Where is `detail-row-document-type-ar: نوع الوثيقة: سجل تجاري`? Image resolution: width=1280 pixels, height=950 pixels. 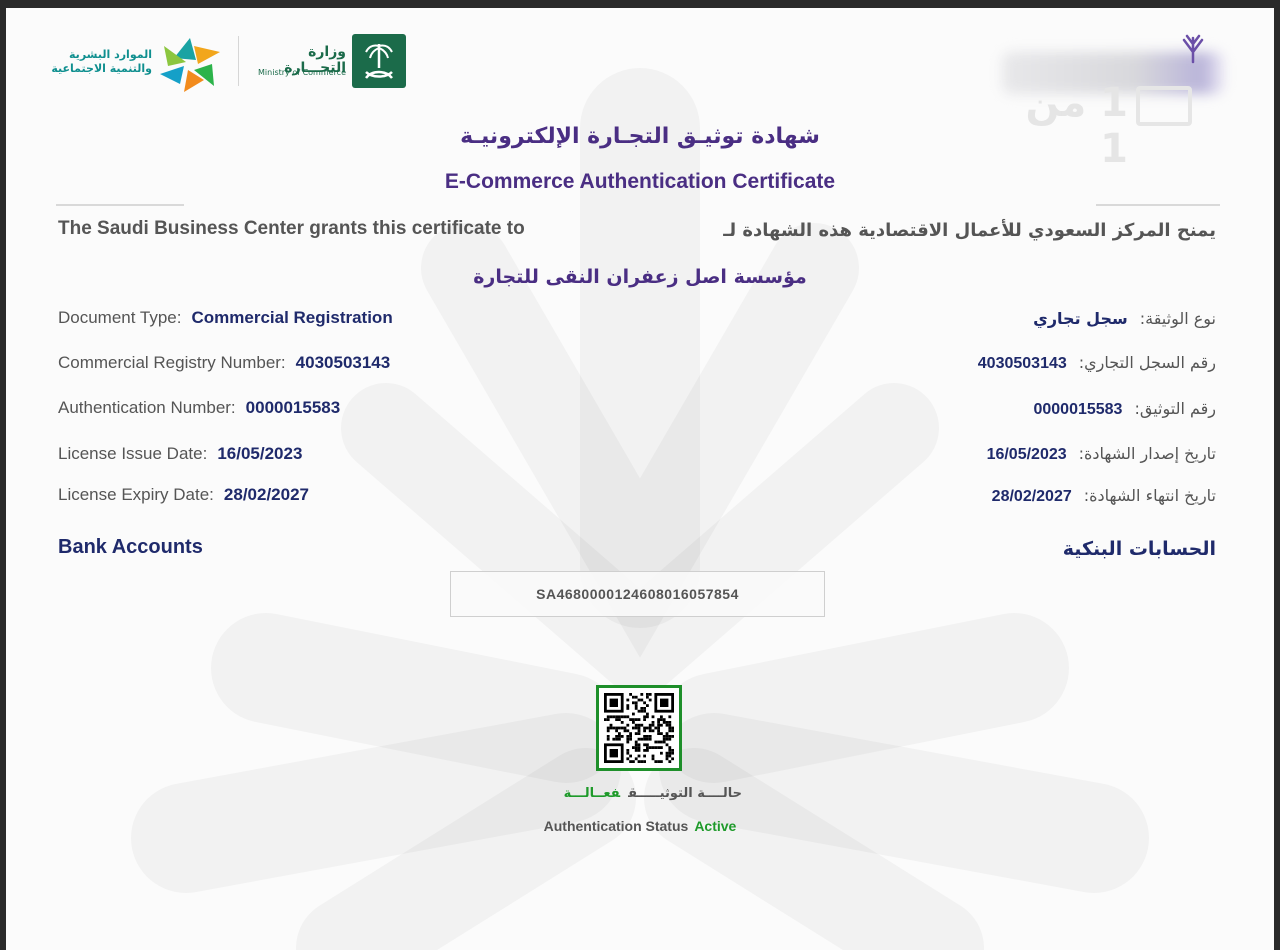
detail-row-document-type-ar: نوع الوثيقة: سجل تجاري is located at coordinates (941, 318).